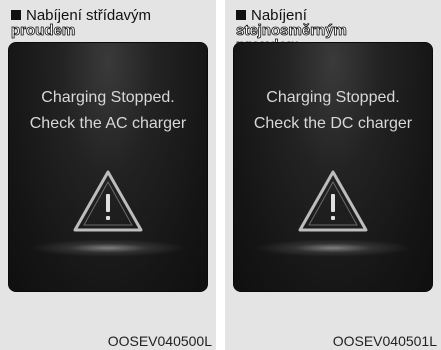 The width and height of the screenshot is (441, 350). What do you see at coordinates (159, 341) in the screenshot?
I see `ac-image-code: OOSEV040500L` at bounding box center [159, 341].